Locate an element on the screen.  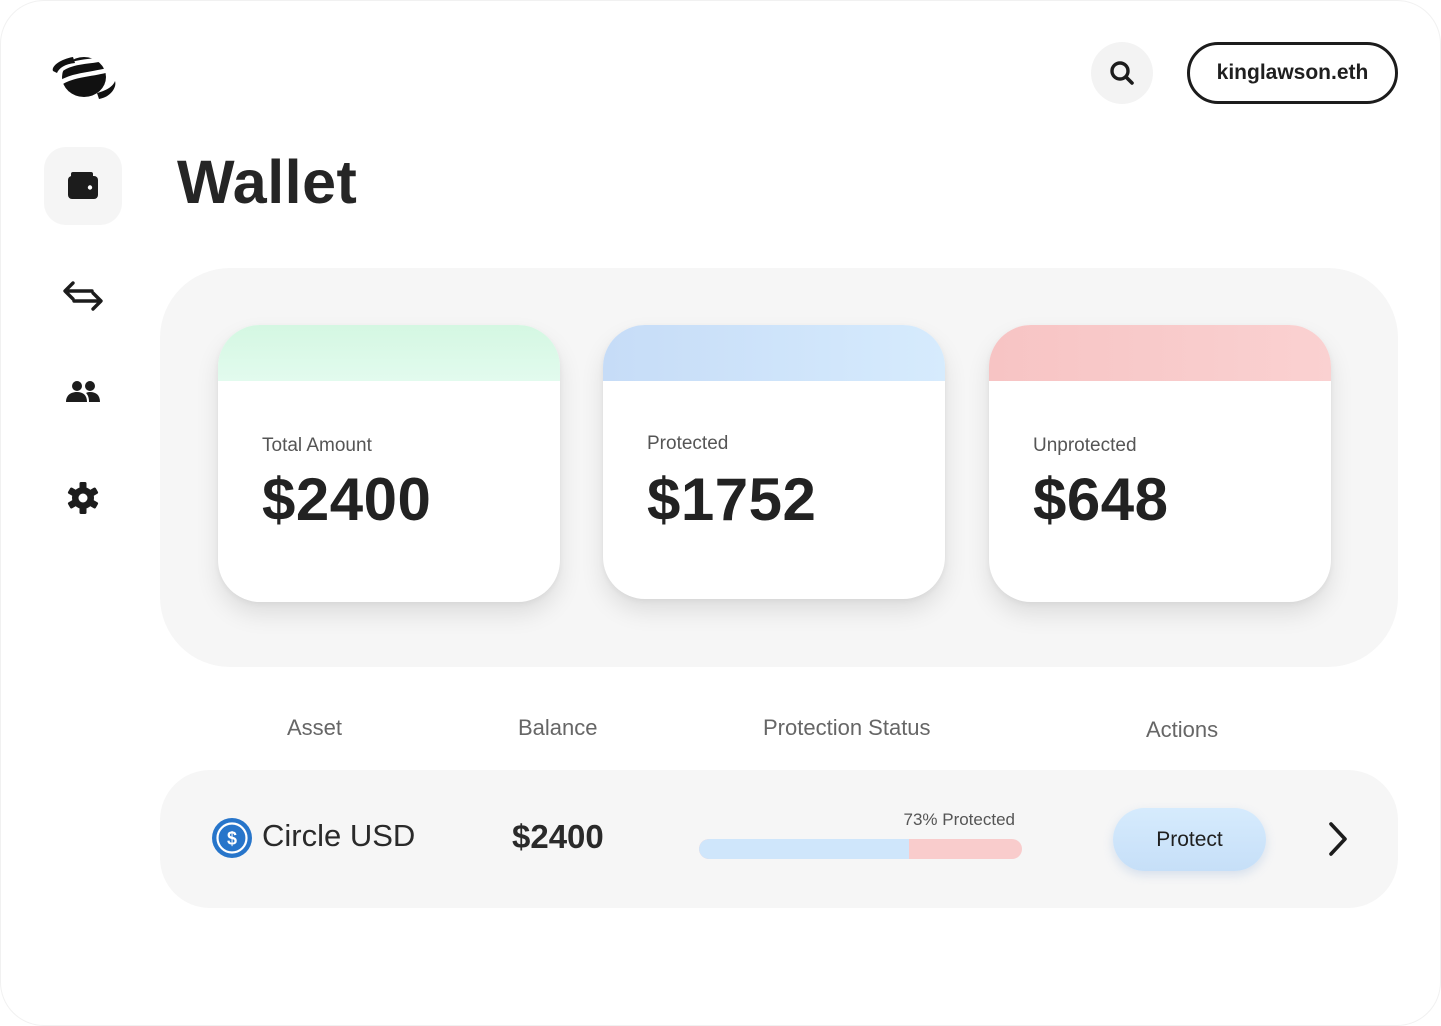
wallet-icon is located at coordinates (83, 185).